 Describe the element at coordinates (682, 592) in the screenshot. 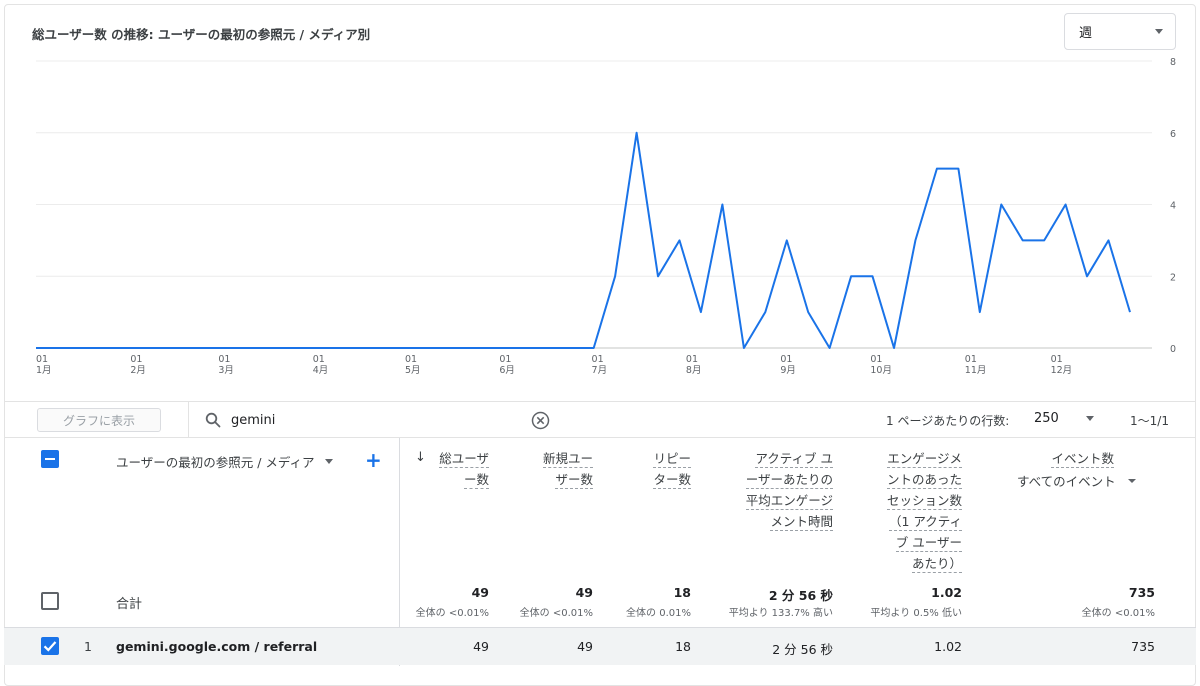

I see `total-value: 18` at that location.